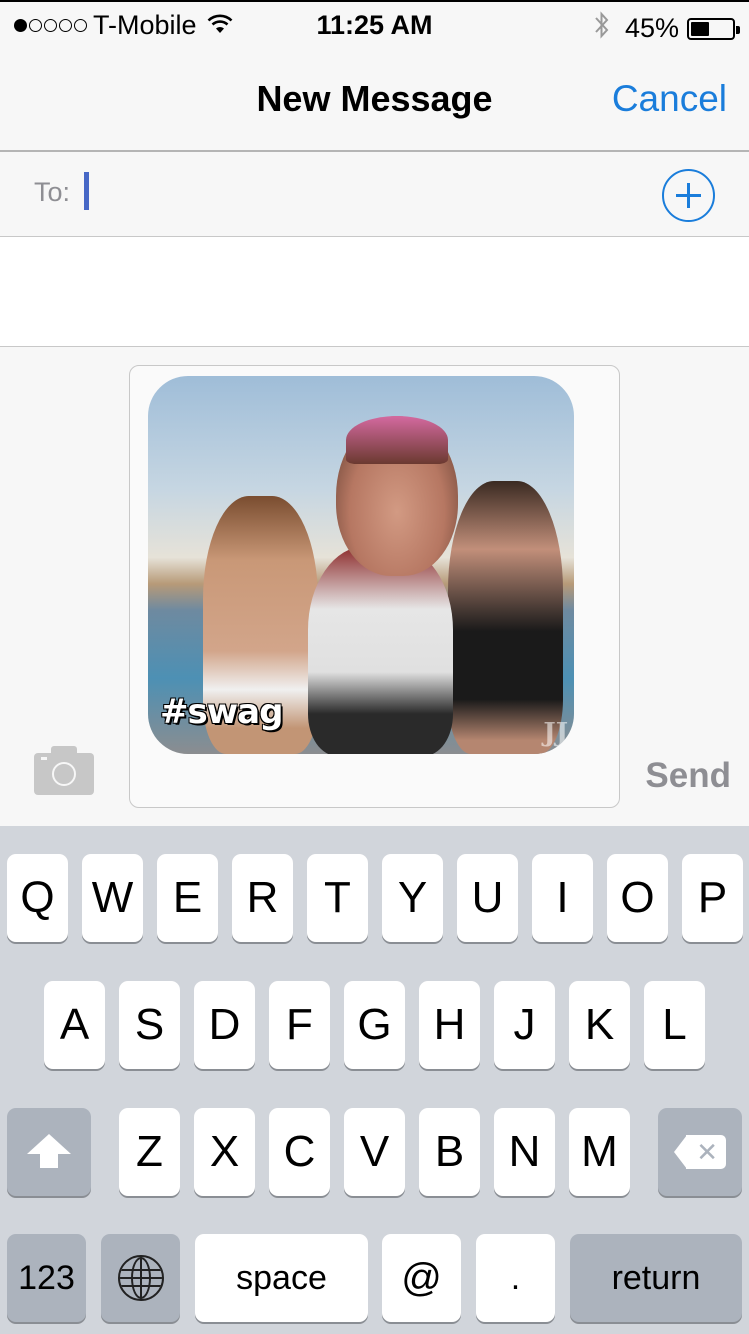 This screenshot has width=749, height=1334. What do you see at coordinates (637, 898) in the screenshot?
I see `key-o: O` at bounding box center [637, 898].